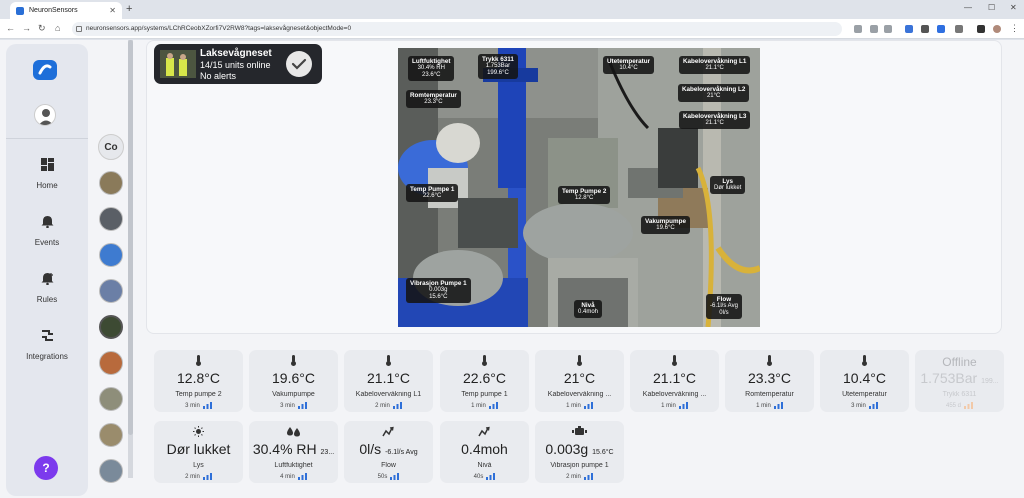  Describe the element at coordinates (888, 29) in the screenshot. I see `star-icon` at that location.